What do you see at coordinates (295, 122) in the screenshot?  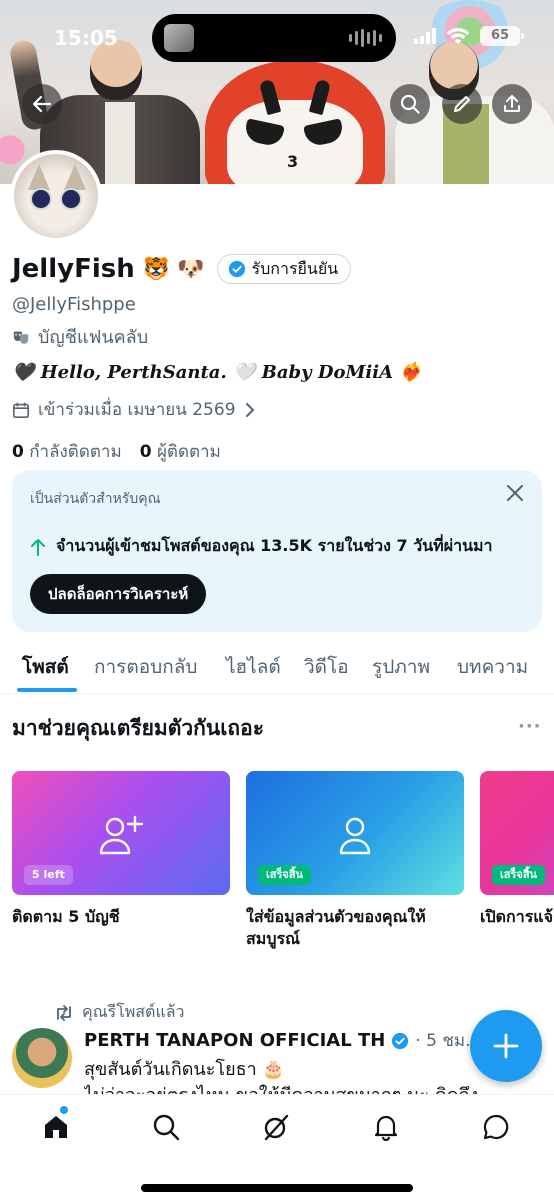 I see `banner-mascot: 3` at bounding box center [295, 122].